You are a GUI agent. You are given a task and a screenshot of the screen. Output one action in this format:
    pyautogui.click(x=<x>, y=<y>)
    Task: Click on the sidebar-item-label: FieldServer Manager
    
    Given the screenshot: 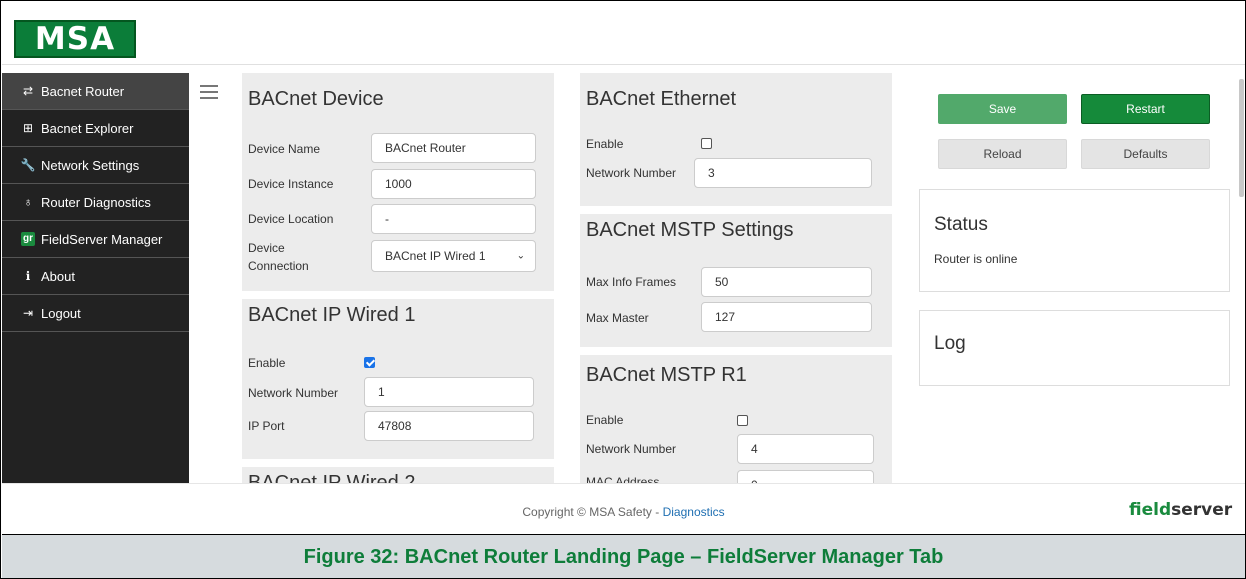 What is the action you would take?
    pyautogui.click(x=102, y=239)
    